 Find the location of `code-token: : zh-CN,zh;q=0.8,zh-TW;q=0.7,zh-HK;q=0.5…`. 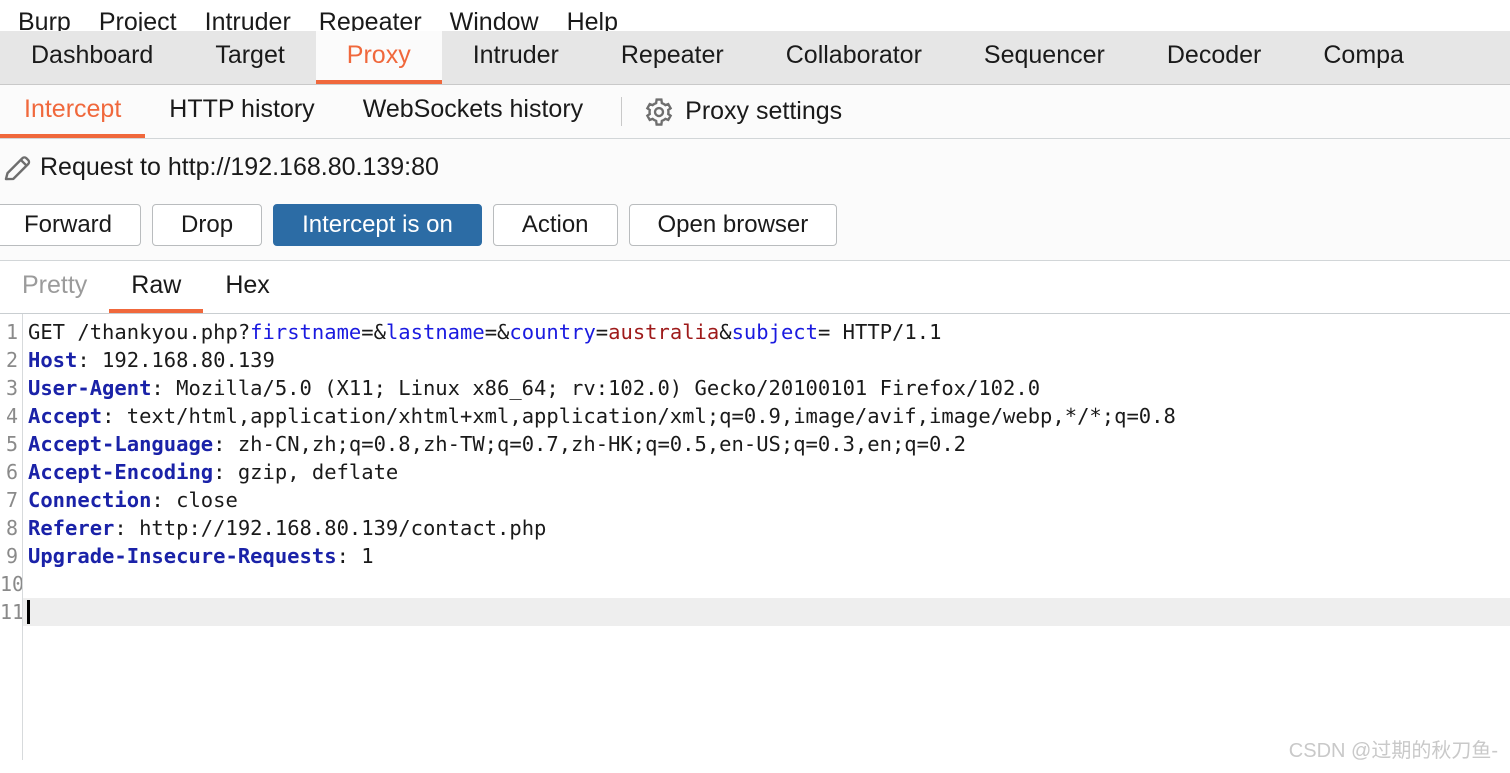

code-token: : zh-CN,zh;q=0.8,zh-TW;q=0.7,zh-HK;q=0.5… is located at coordinates (590, 444).